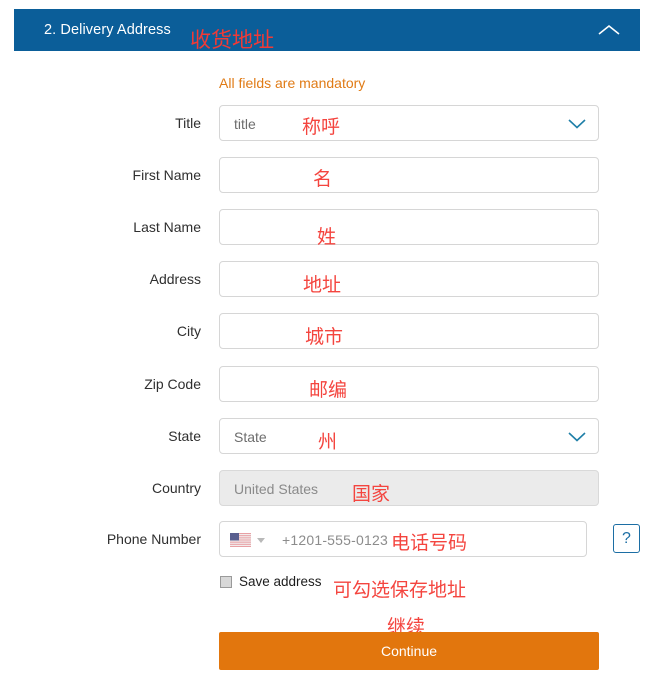 This screenshot has height=674, width=654. What do you see at coordinates (409, 651) in the screenshot?
I see `continue-button: Continue` at bounding box center [409, 651].